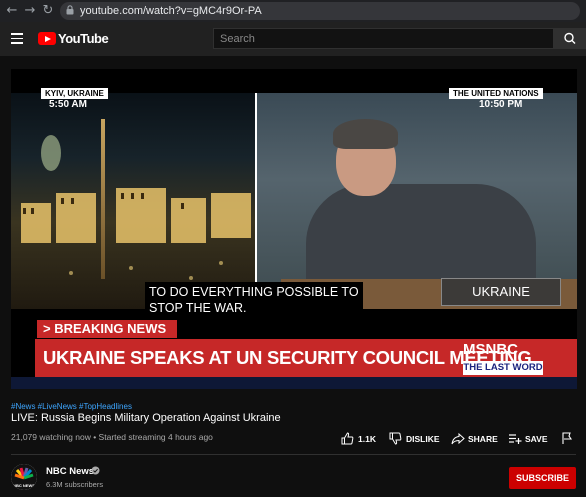 Image resolution: width=586 pixels, height=497 pixels. I want to click on nbc-peacock-icon: NBC NEWS, so click(24, 477).